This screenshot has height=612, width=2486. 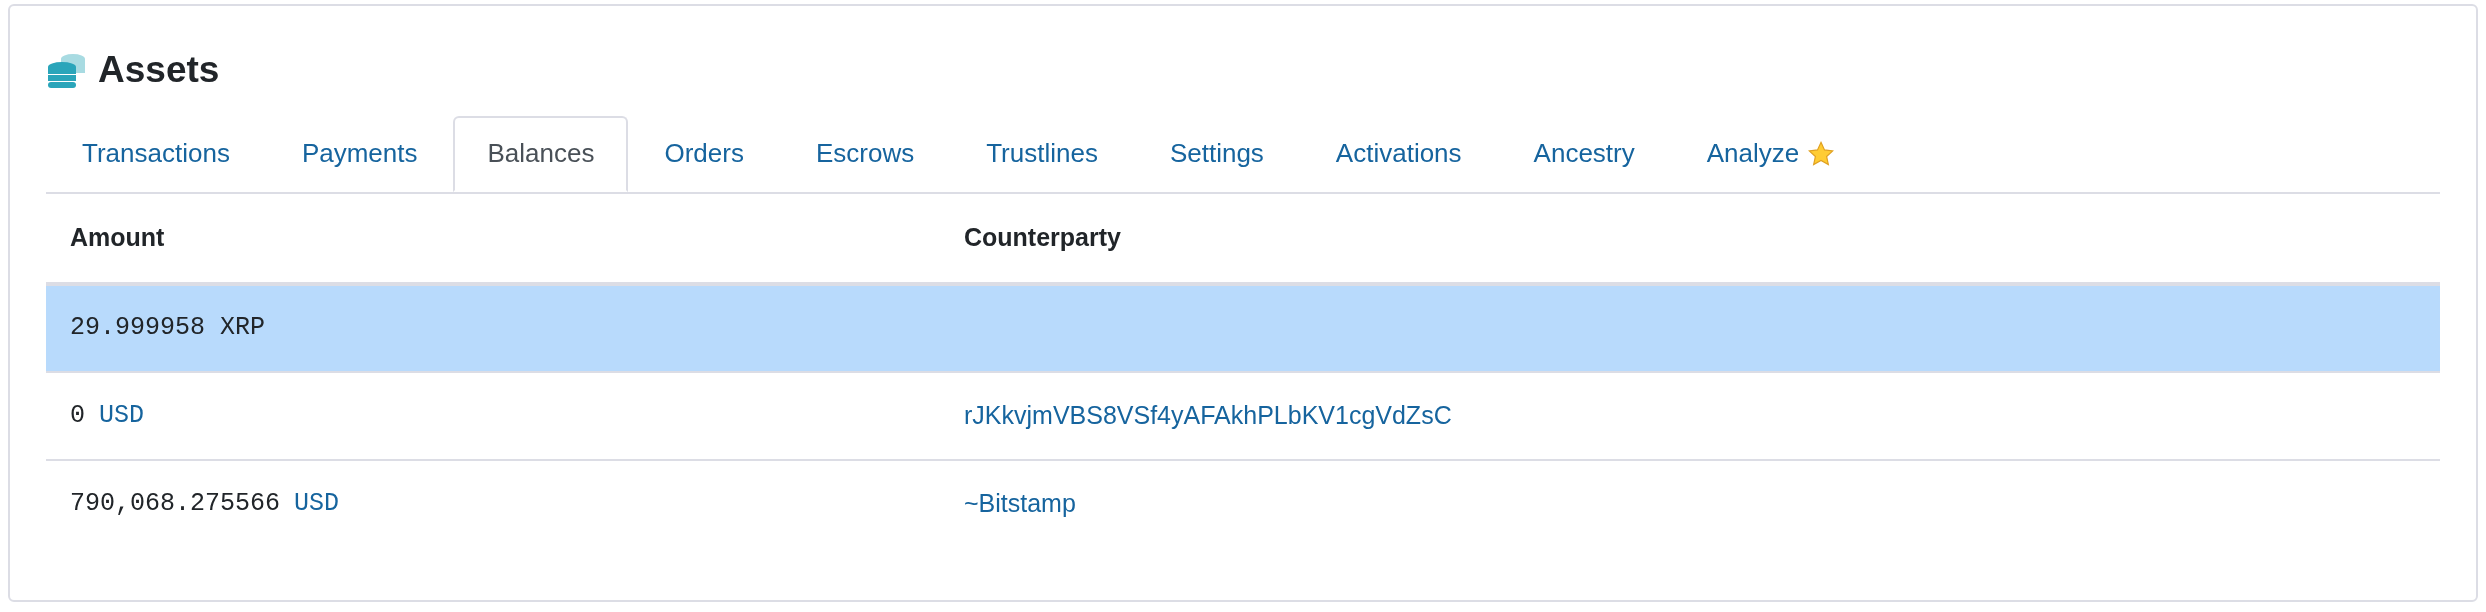 I want to click on table-row: 0 USD rJKkvjmVBS8VSf4yAFAkhPLbKV1cgVdZsC, so click(x=1243, y=415).